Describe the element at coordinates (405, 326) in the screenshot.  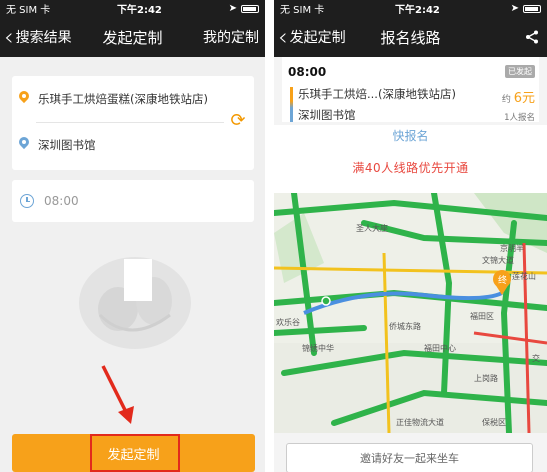
I see `map-label: 侨城东路` at that location.